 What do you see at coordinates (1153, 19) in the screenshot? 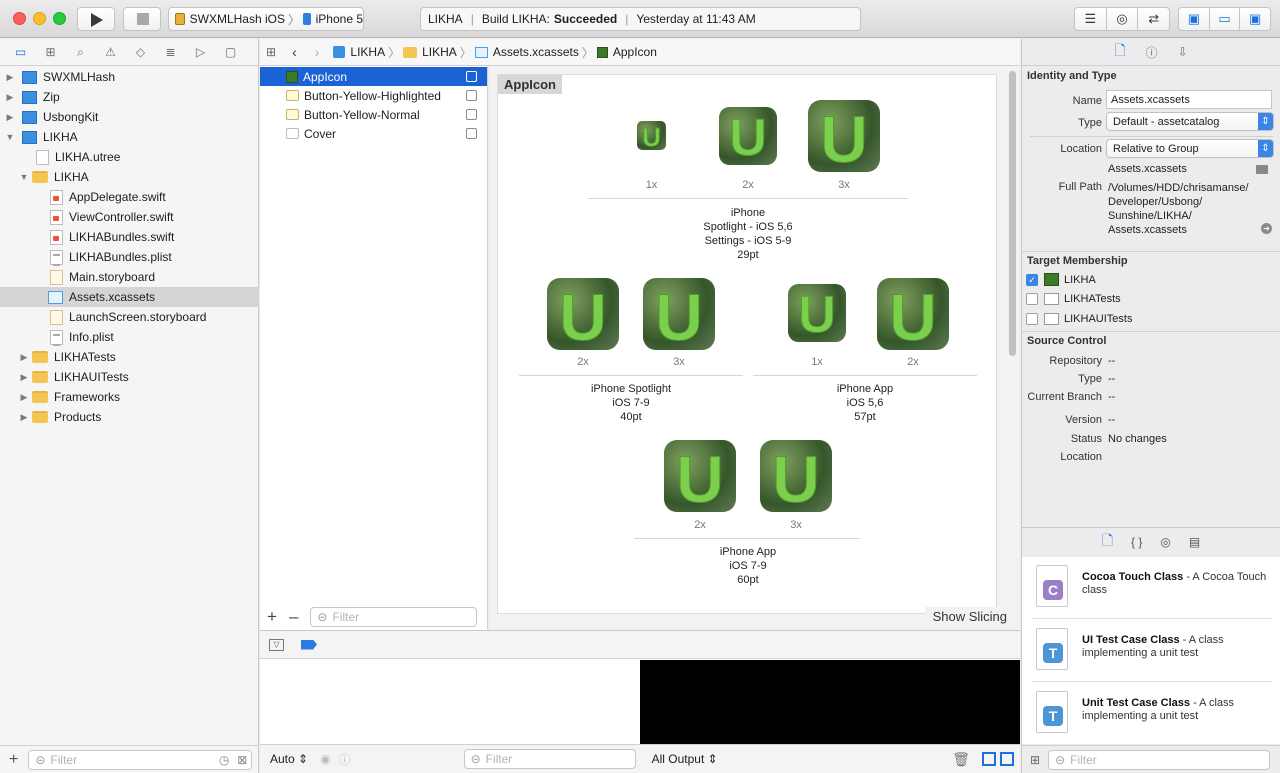
I see `version-editor-icon: ⇄` at bounding box center [1153, 19].